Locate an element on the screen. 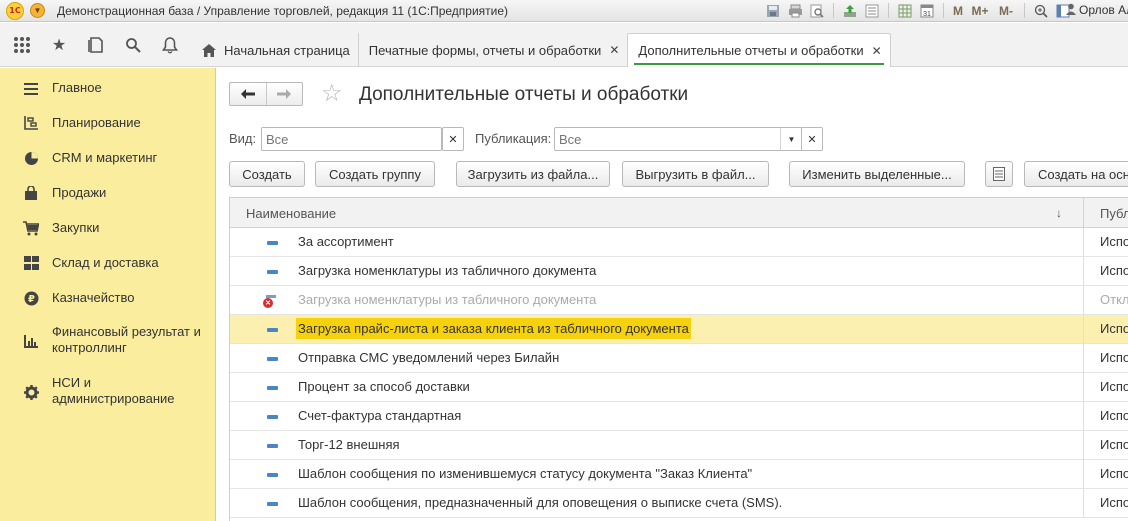 This screenshot has width=1128, height=521. create-button: Создать is located at coordinates (267, 174).